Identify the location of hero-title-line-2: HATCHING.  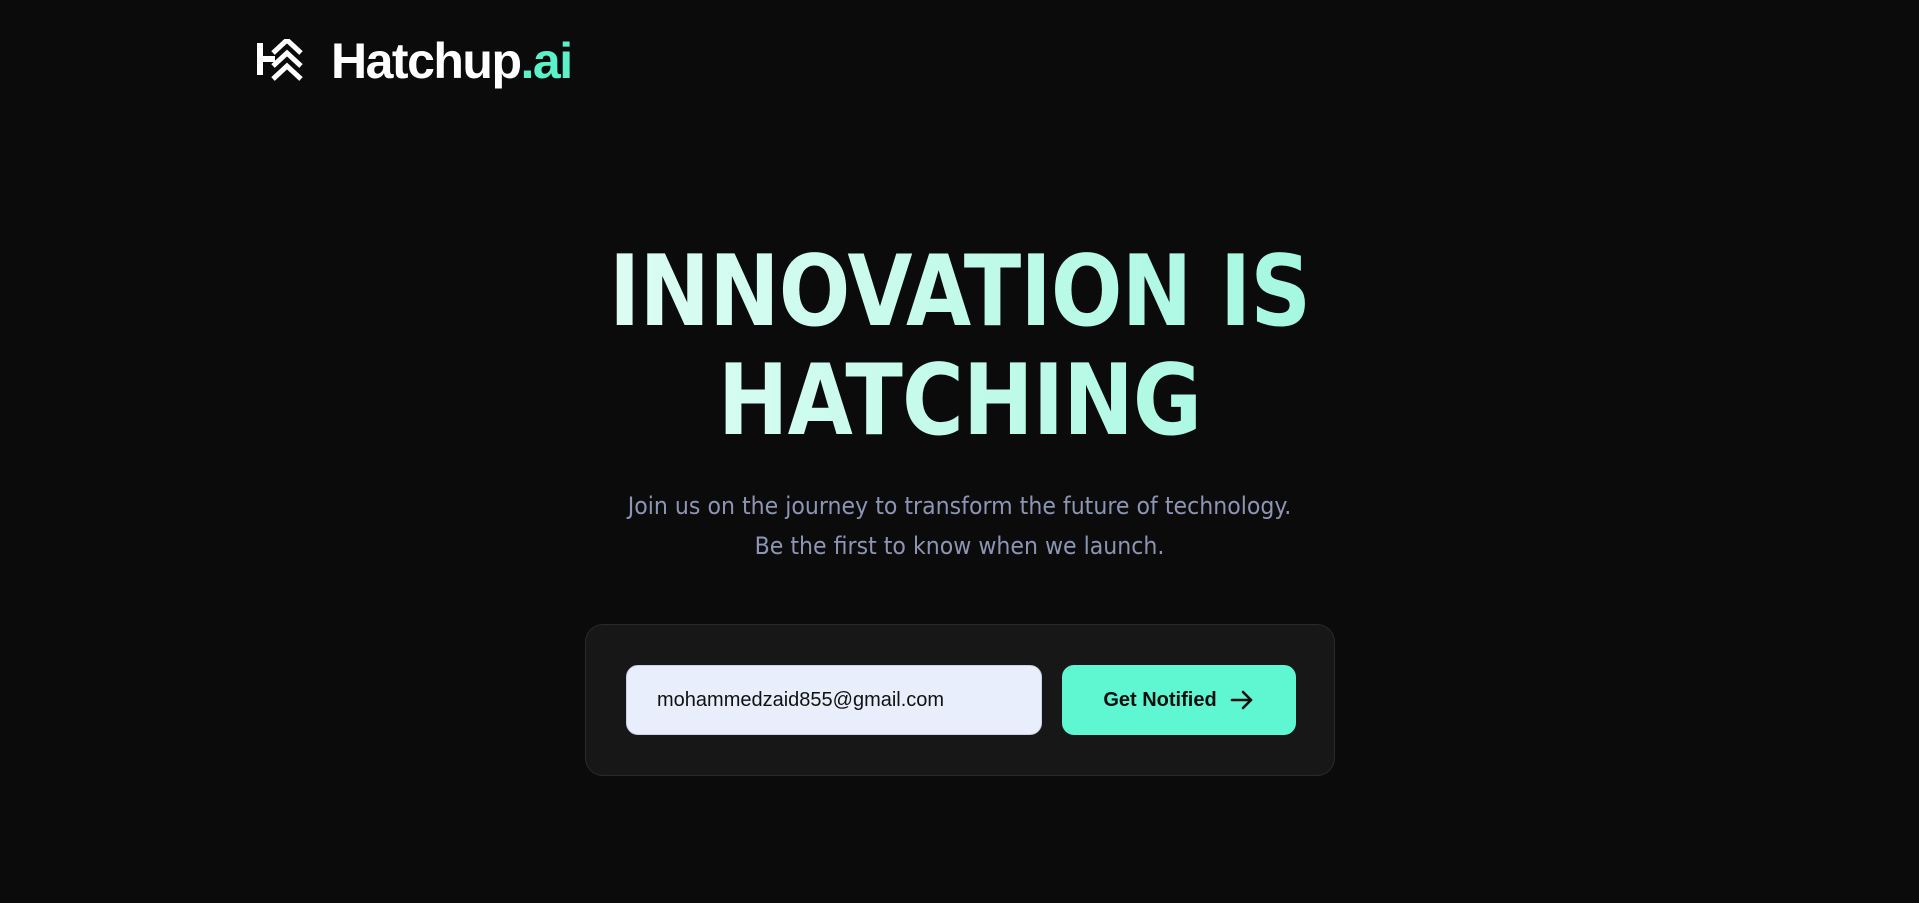
(959, 401).